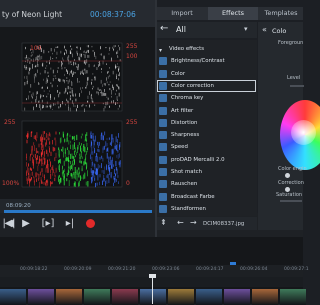 Image resolution: width=320 pixels, height=305 pixels. I want to click on effect-item: Sharpness, so click(206, 135).